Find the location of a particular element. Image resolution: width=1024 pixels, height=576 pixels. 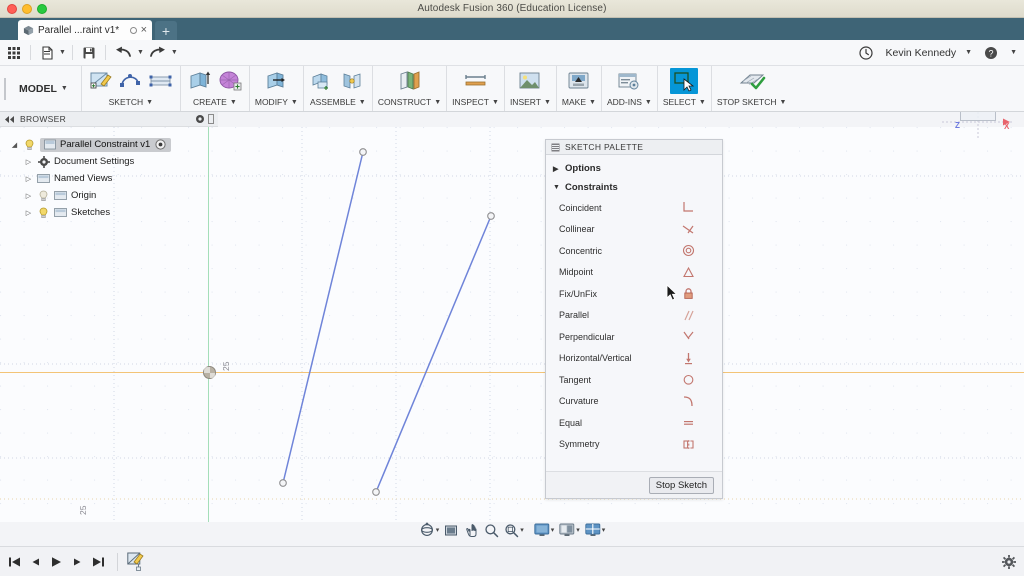

spline-icon is located at coordinates (131, 81).